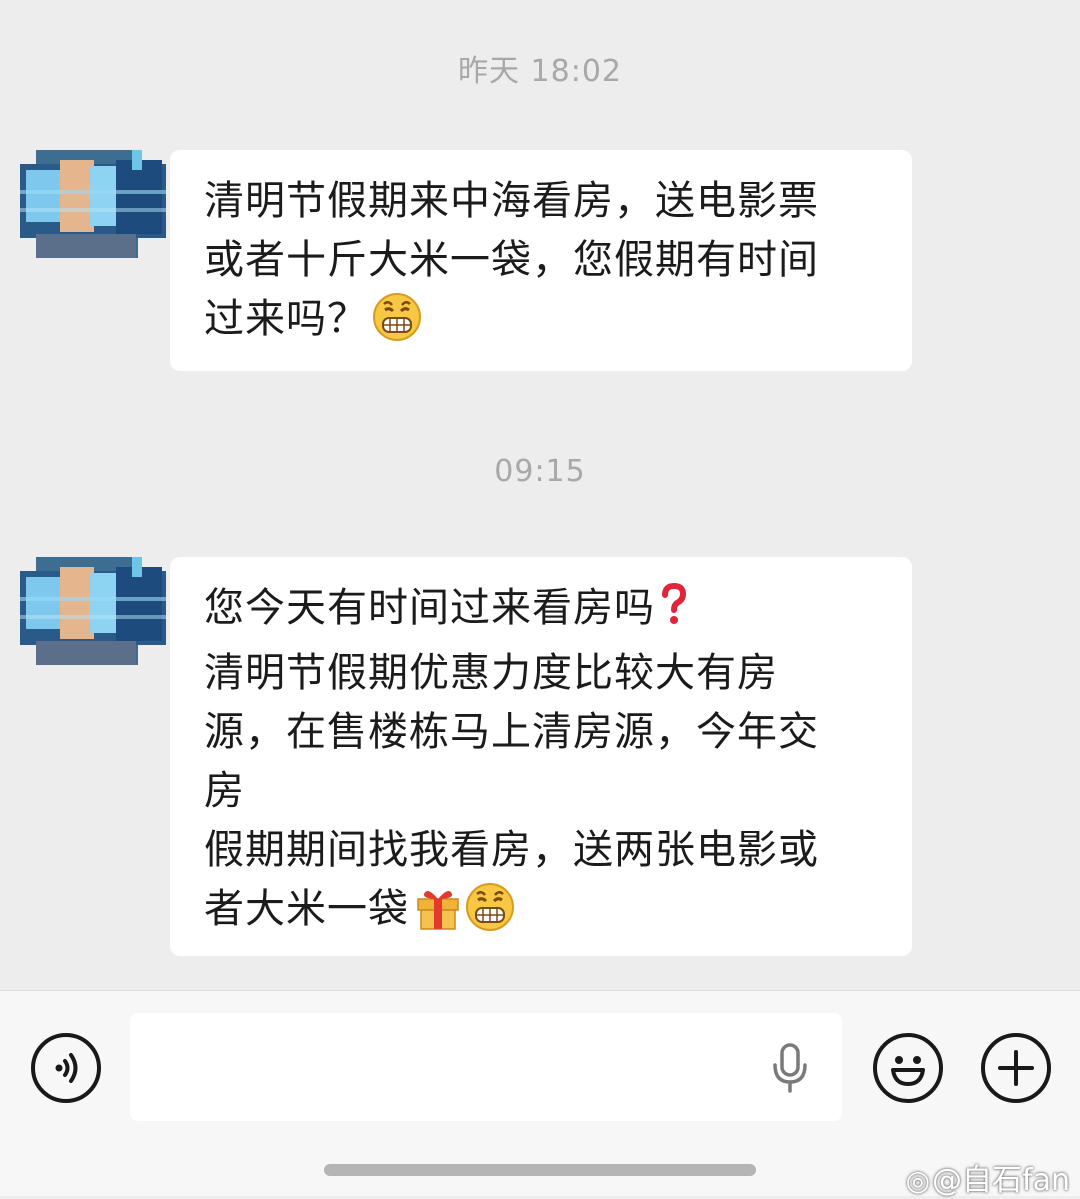 The width and height of the screenshot is (1080, 1199). I want to click on add-button, so click(1016, 1068).